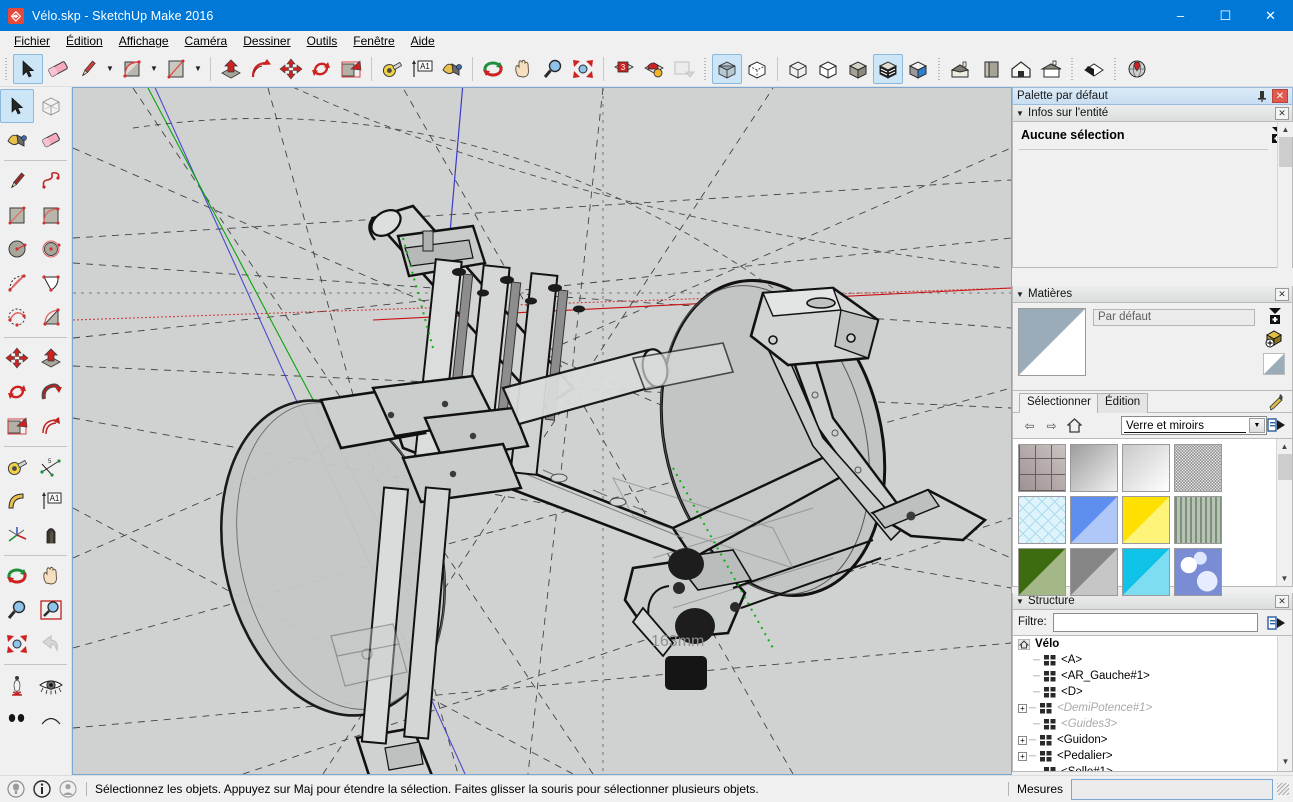  I want to click on move-tool-button-left, so click(17, 358).